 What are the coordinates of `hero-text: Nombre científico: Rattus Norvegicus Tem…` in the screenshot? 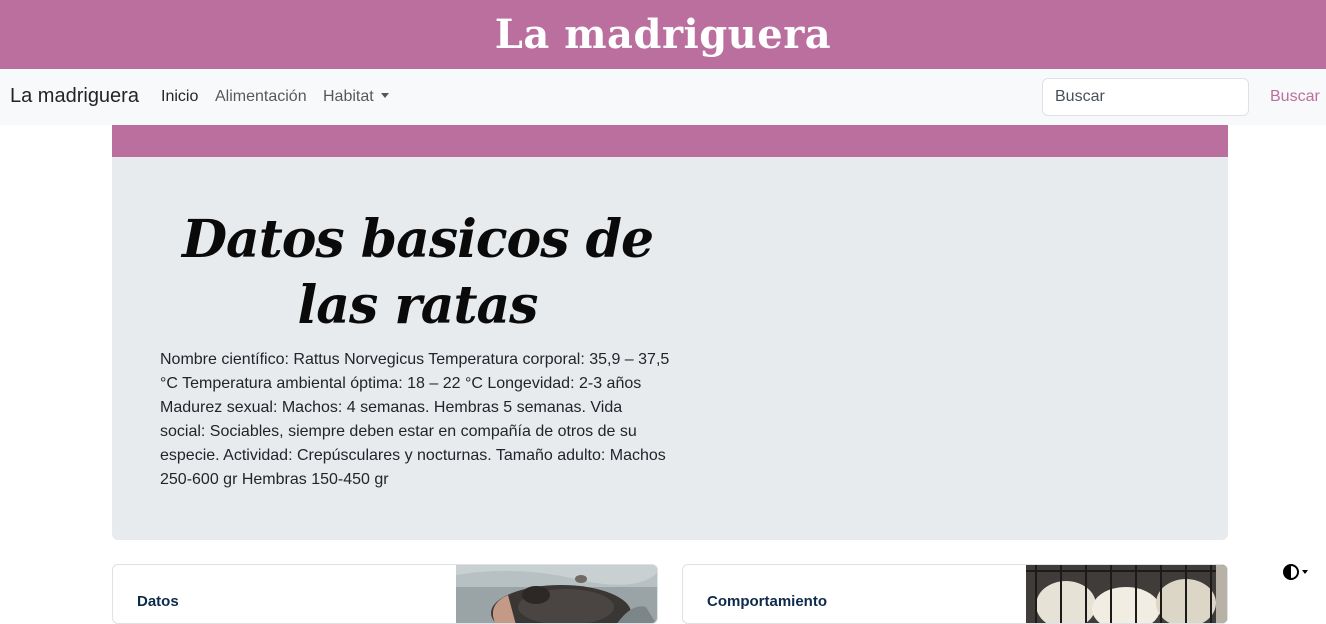 It's located at (415, 419).